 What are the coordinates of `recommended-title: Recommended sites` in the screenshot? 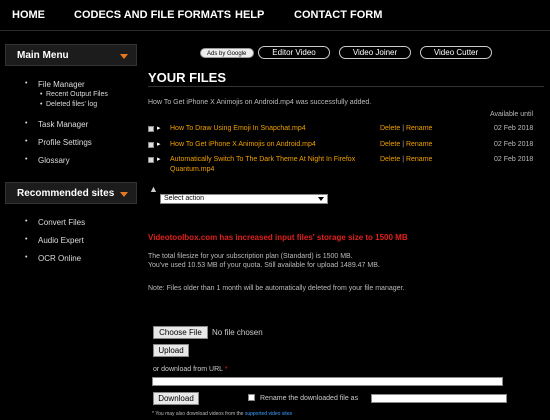 It's located at (66, 193).